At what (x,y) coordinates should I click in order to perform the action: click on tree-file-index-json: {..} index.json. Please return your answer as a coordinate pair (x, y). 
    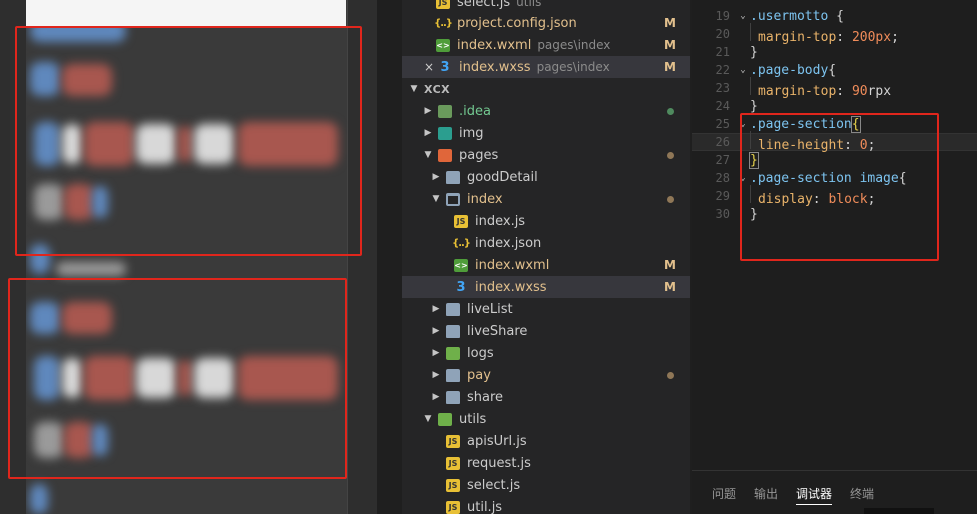
    Looking at the image, I should click on (546, 243).